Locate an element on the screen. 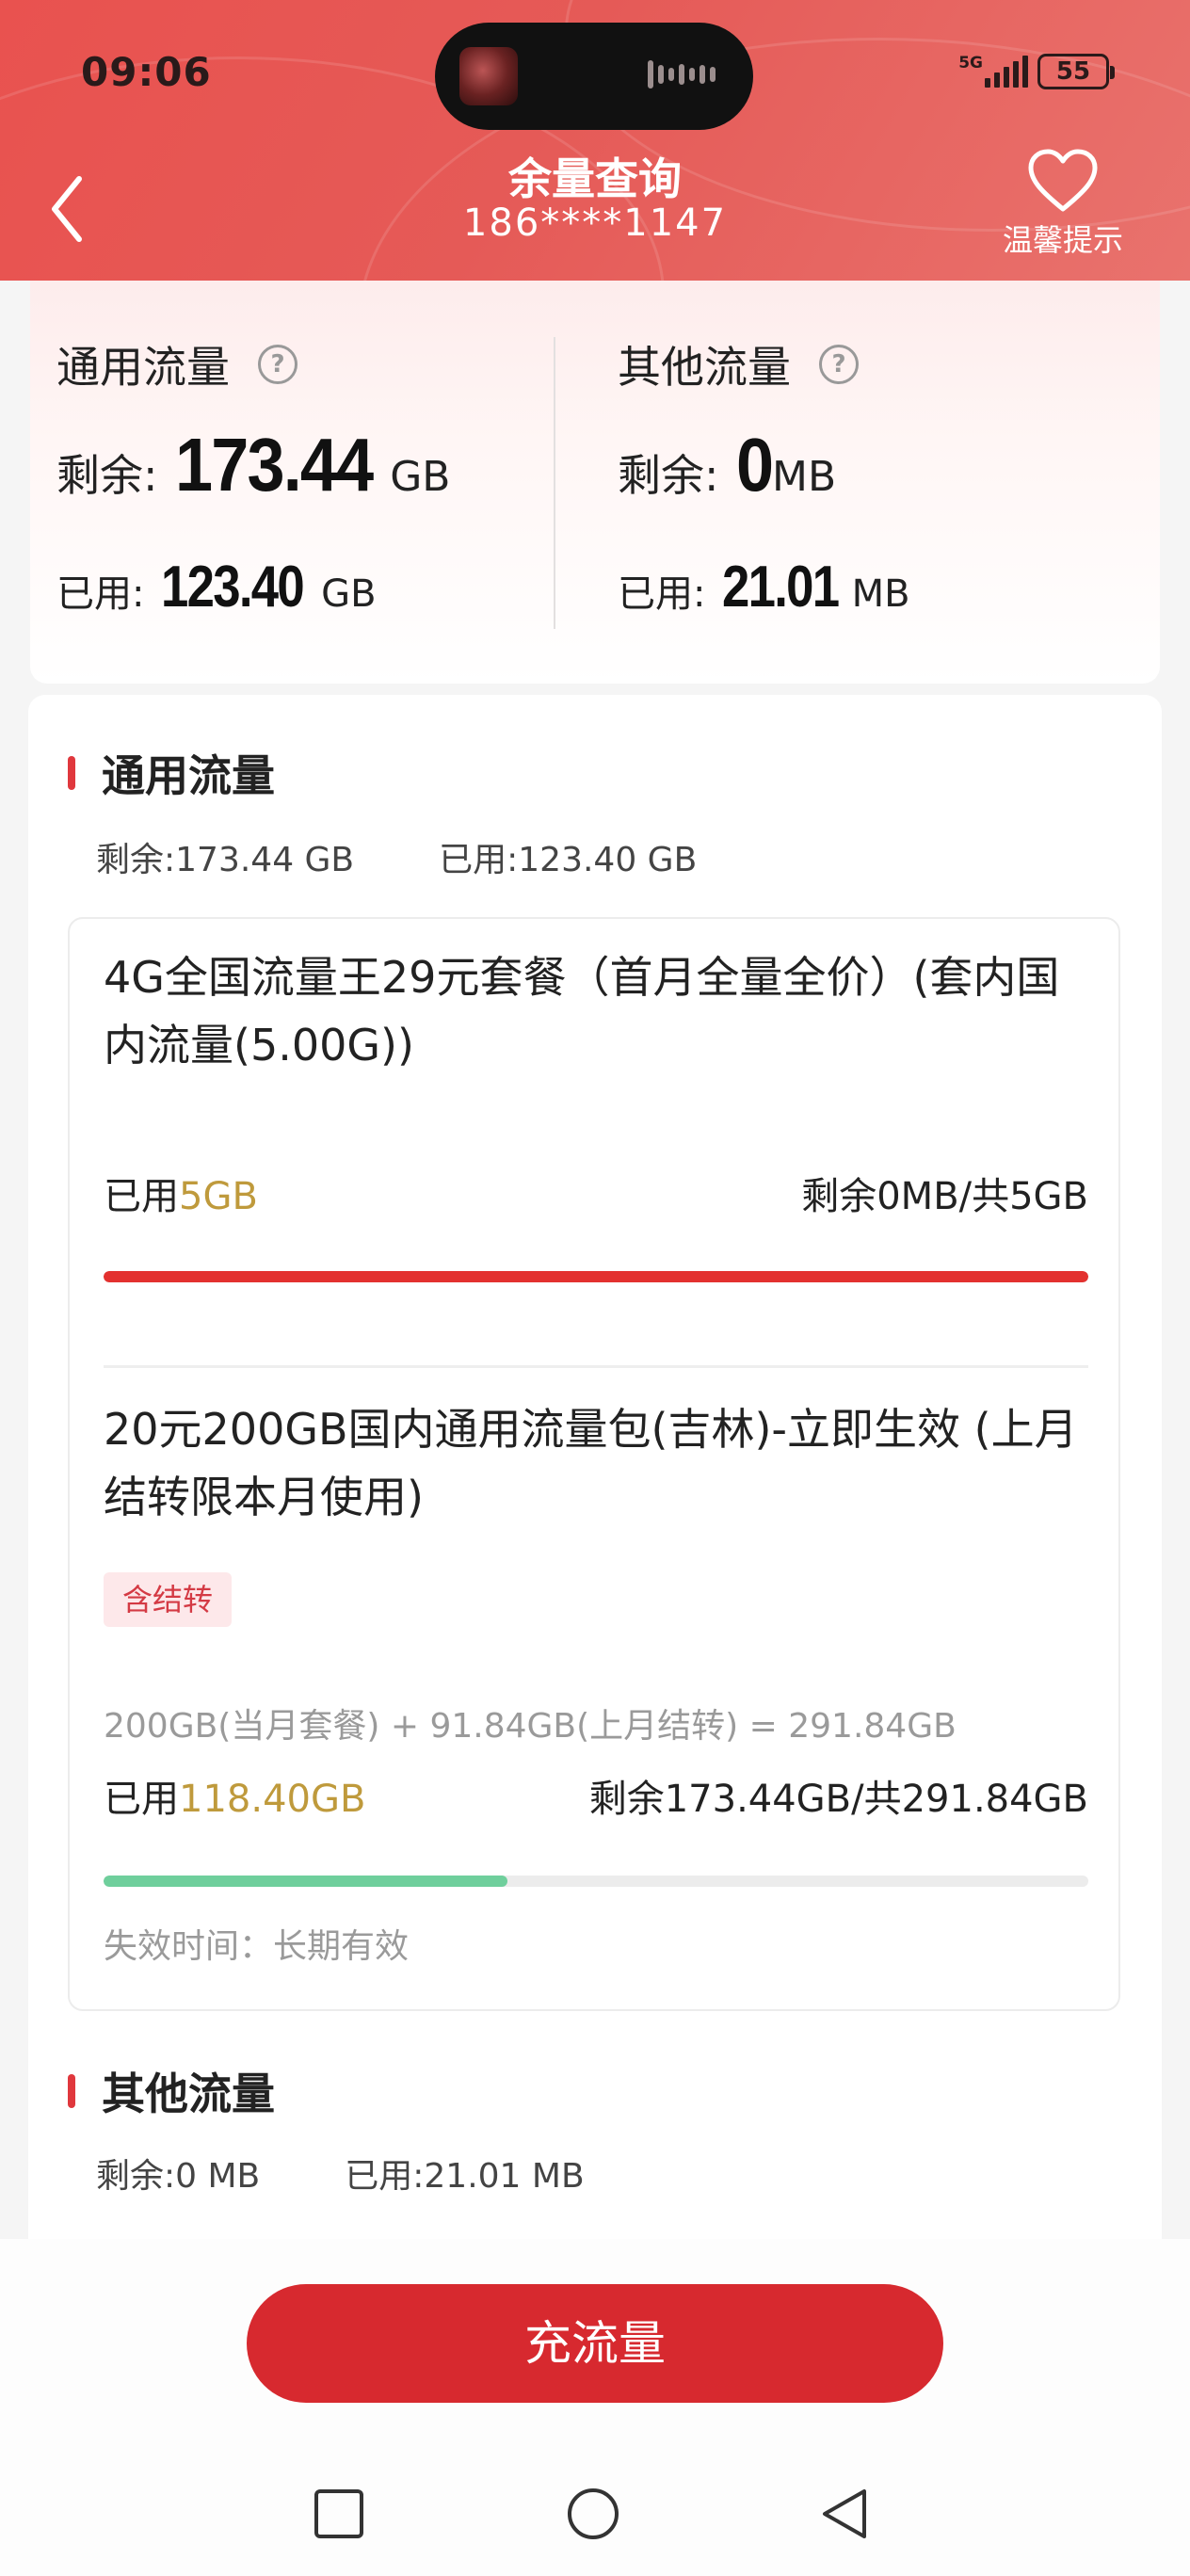 The image size is (1190, 2576). signal-icon is located at coordinates (1007, 72).